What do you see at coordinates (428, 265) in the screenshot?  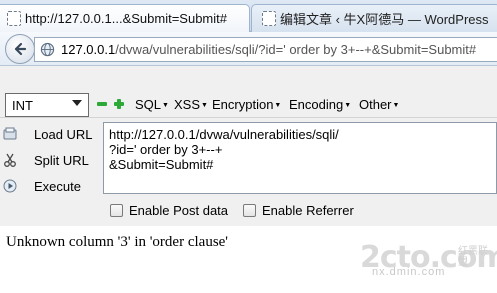 I see `watermark: 2cto.com nx.dmin.com 红黑联盟` at bounding box center [428, 265].